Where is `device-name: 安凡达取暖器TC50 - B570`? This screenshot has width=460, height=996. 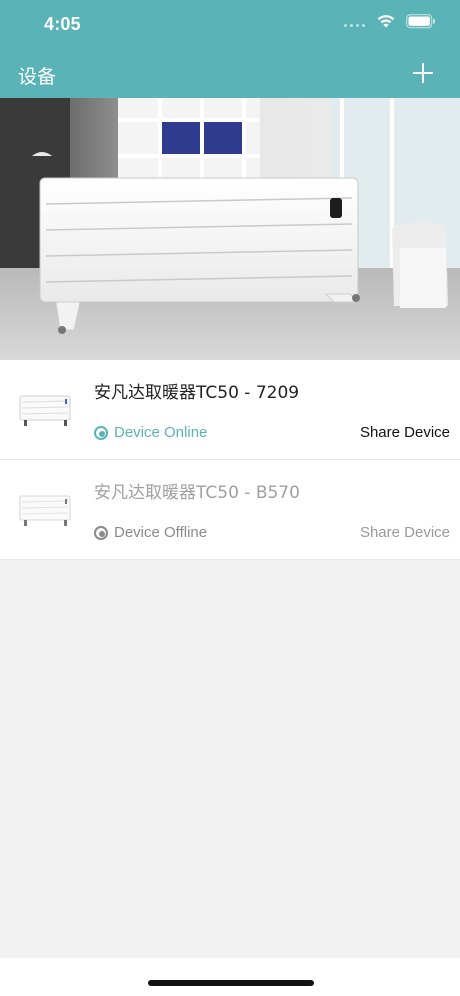
device-name: 安凡达取暖器TC50 - B570 is located at coordinates (197, 493).